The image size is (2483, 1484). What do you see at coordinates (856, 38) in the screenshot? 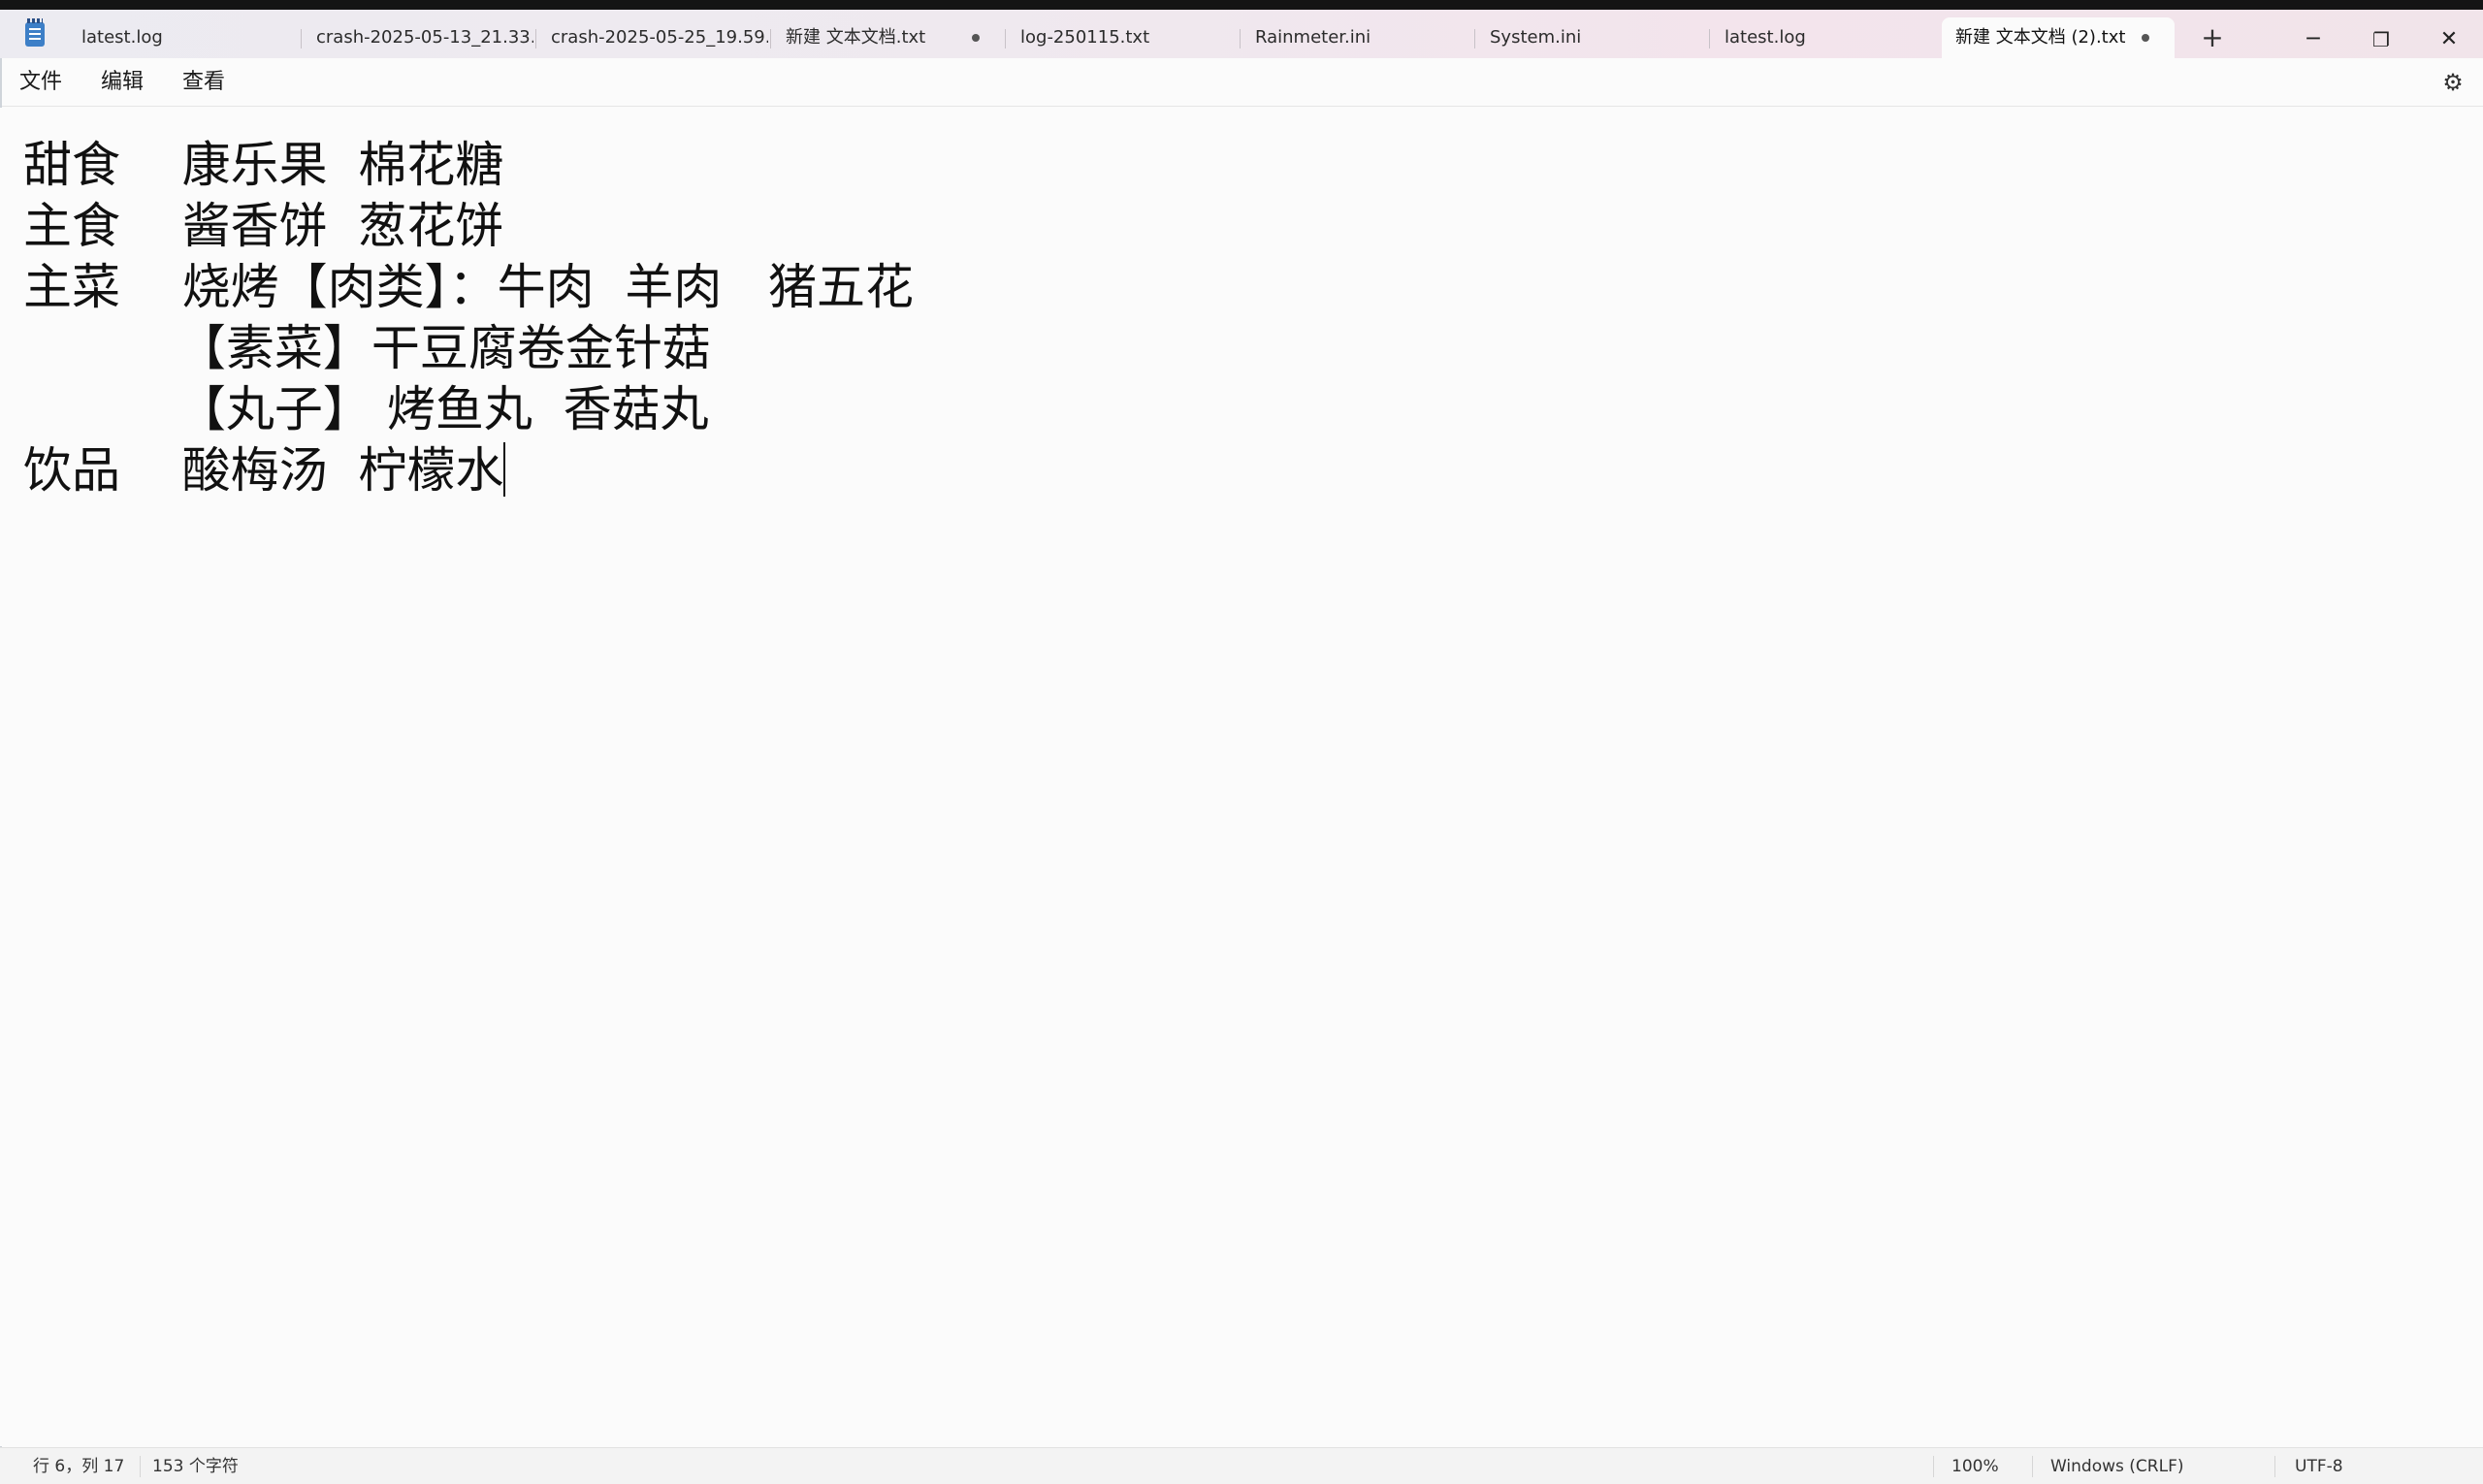
I see `tab-label: 新建 文本文档.txt` at bounding box center [856, 38].